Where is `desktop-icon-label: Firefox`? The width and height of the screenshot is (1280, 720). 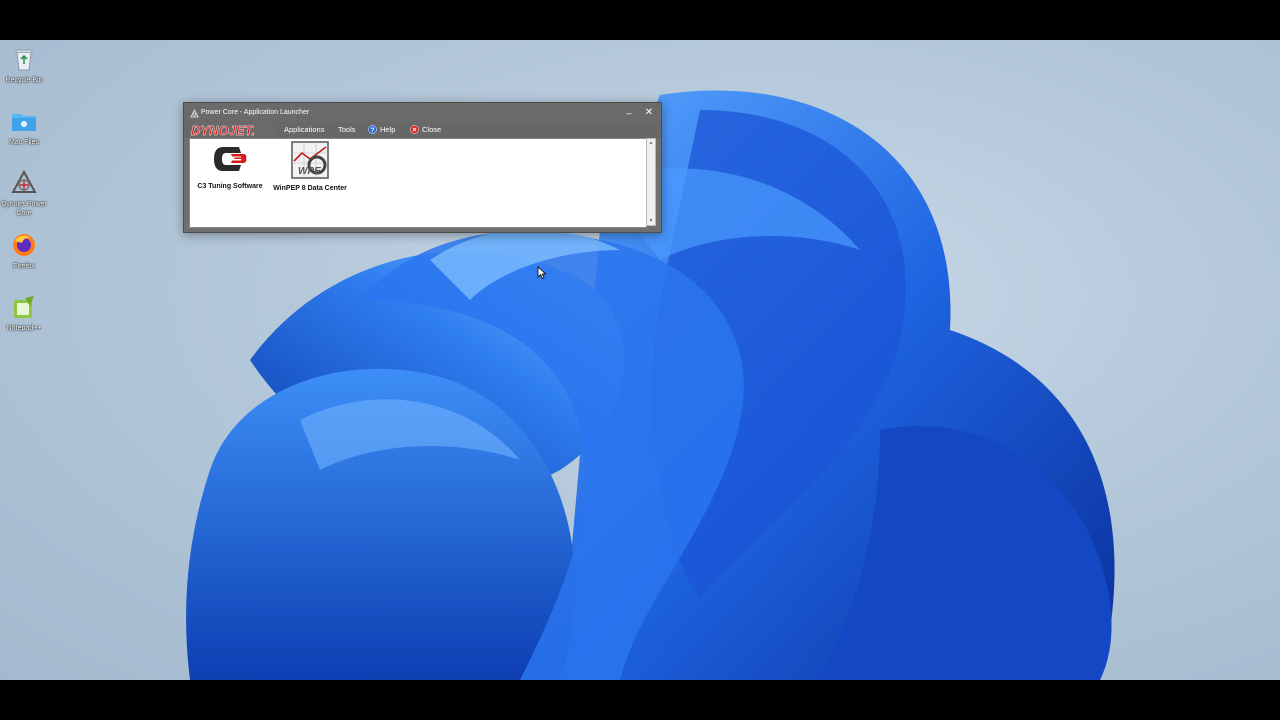
desktop-icon-label: Firefox is located at coordinates (24, 266).